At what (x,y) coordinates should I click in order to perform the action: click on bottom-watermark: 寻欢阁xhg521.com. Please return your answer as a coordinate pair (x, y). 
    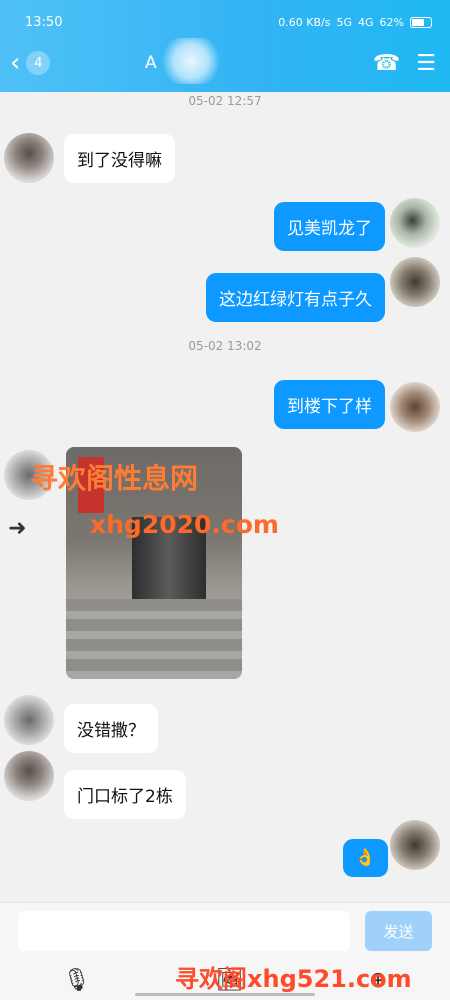
    Looking at the image, I should click on (293, 979).